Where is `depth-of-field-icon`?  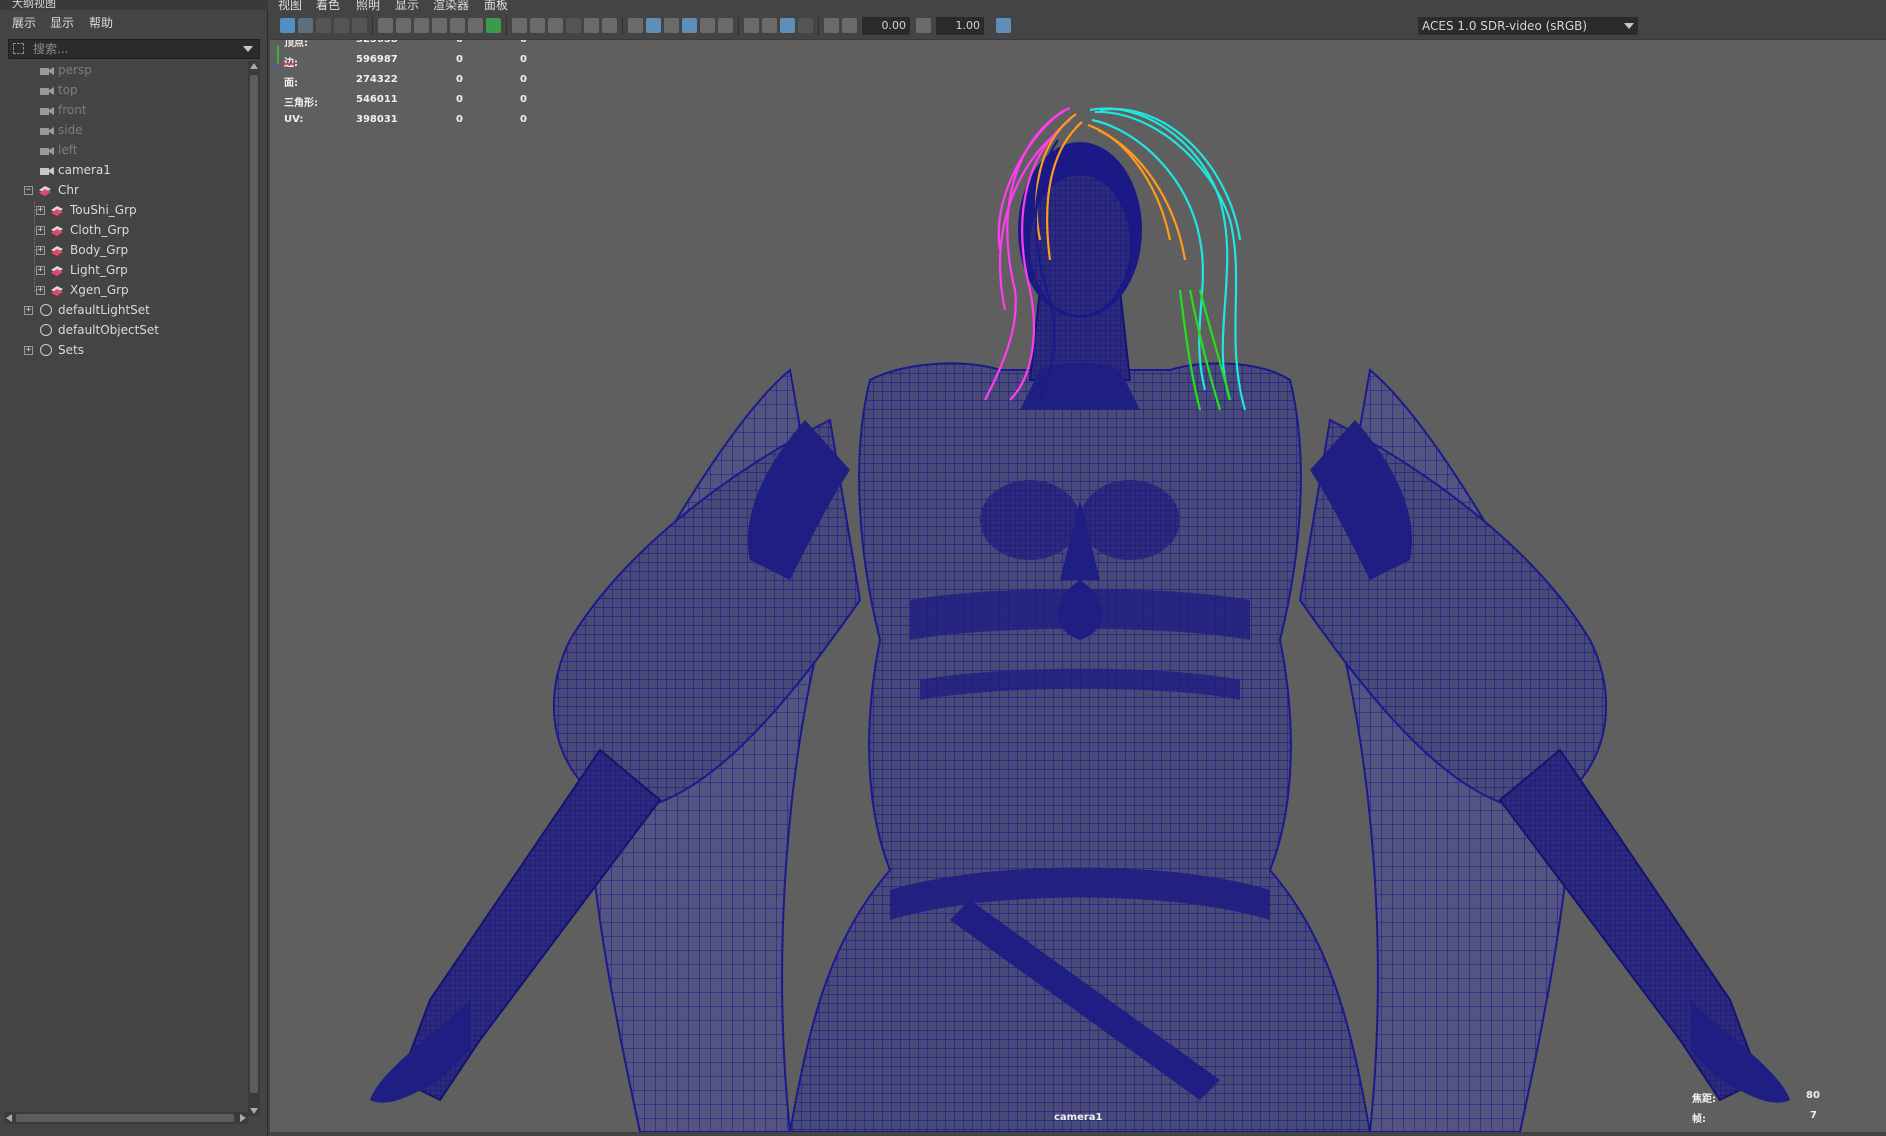
depth-of-field-icon is located at coordinates (769, 25).